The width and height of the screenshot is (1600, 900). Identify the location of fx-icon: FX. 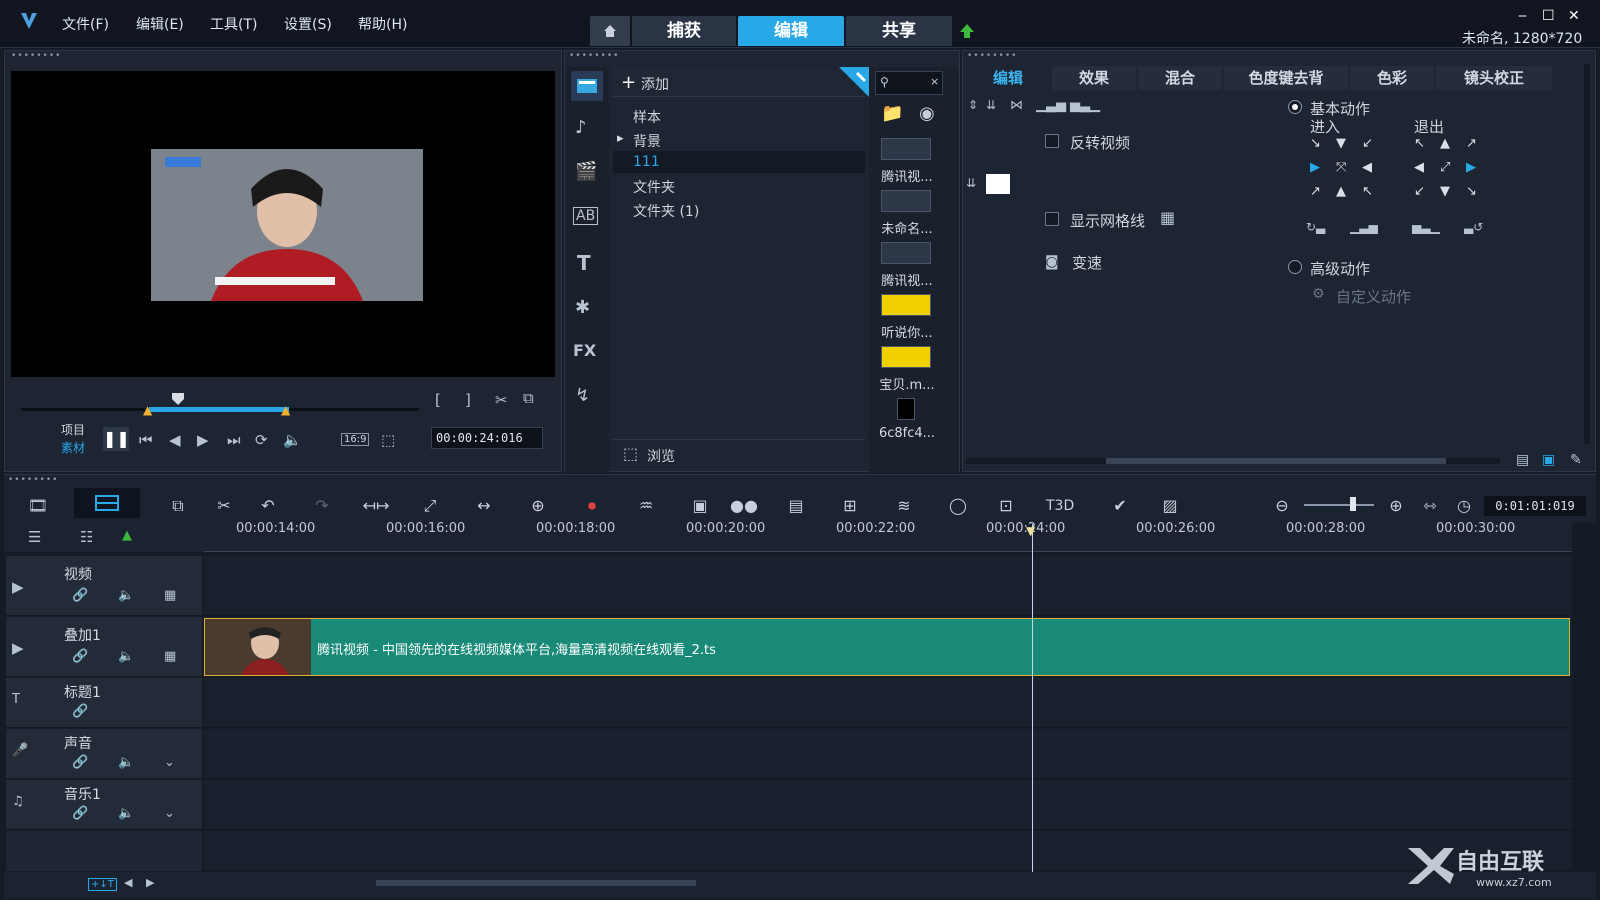
(584, 350).